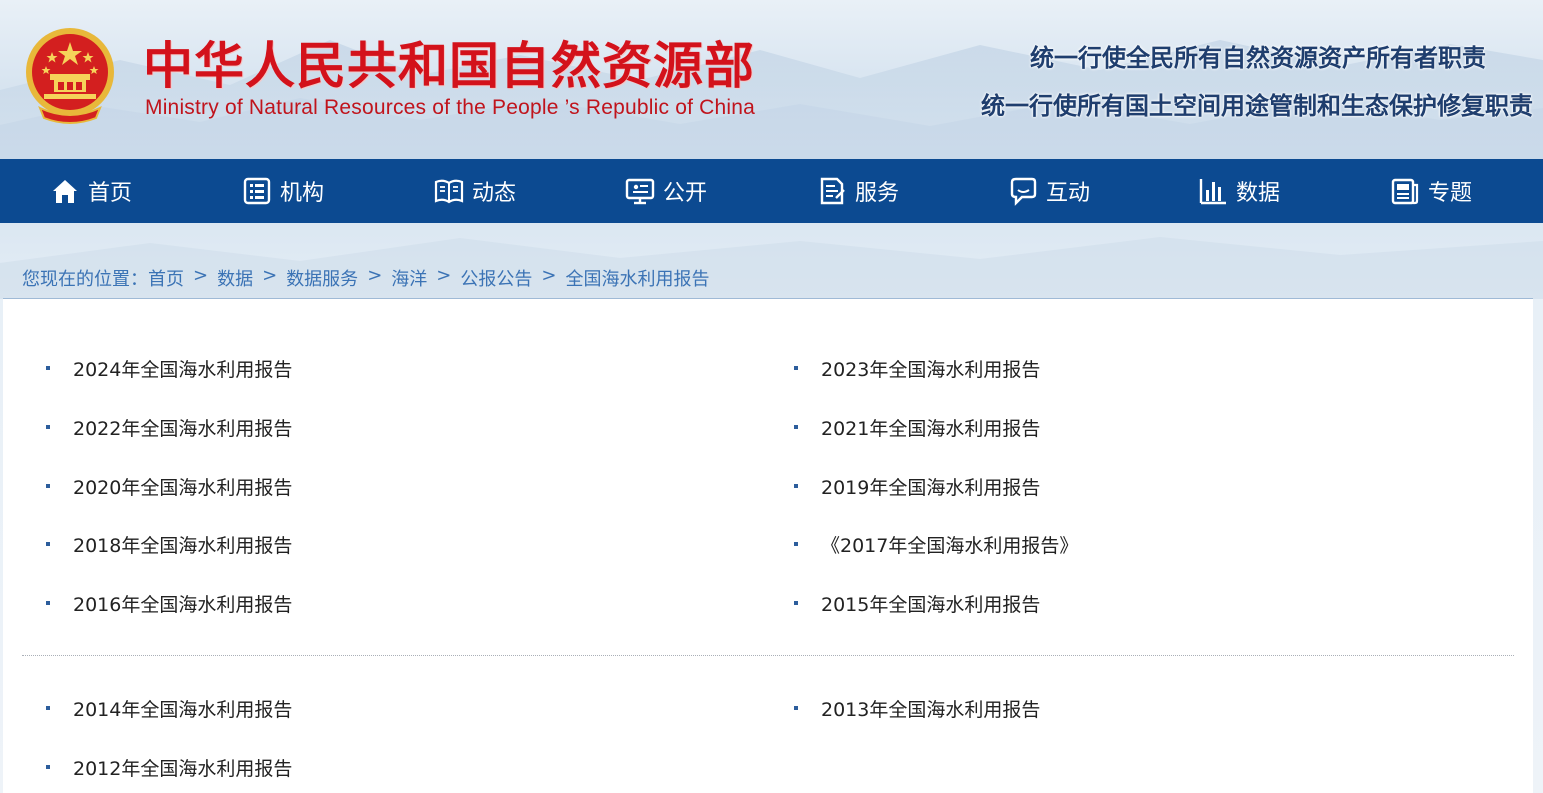 Image resolution: width=1543 pixels, height=793 pixels. I want to click on chat-icon, so click(1023, 191).